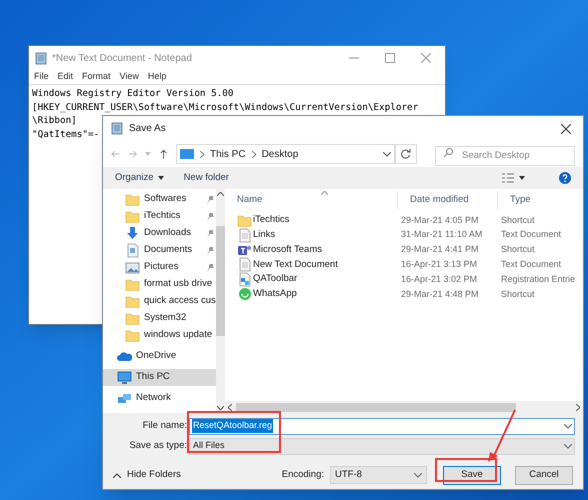  Describe the element at coordinates (159, 398) in the screenshot. I see `sidebar-item: Network` at that location.